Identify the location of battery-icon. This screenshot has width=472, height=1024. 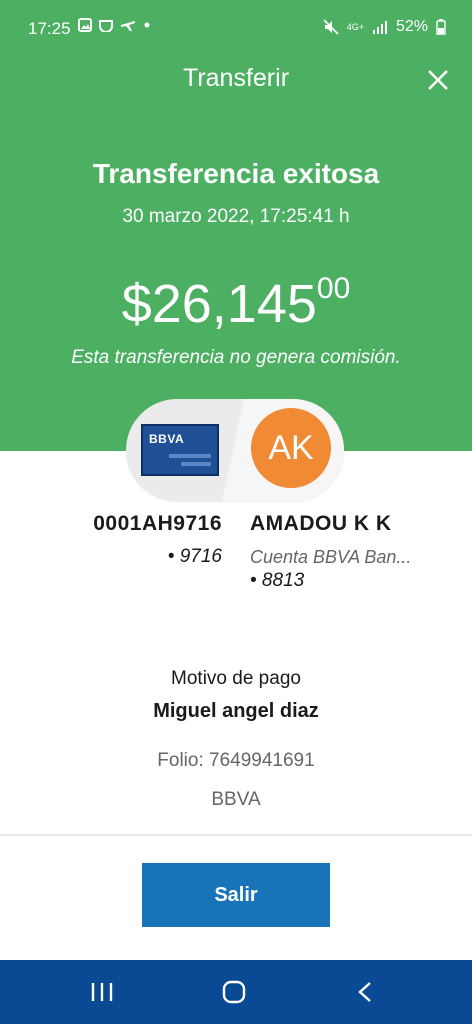
(441, 27).